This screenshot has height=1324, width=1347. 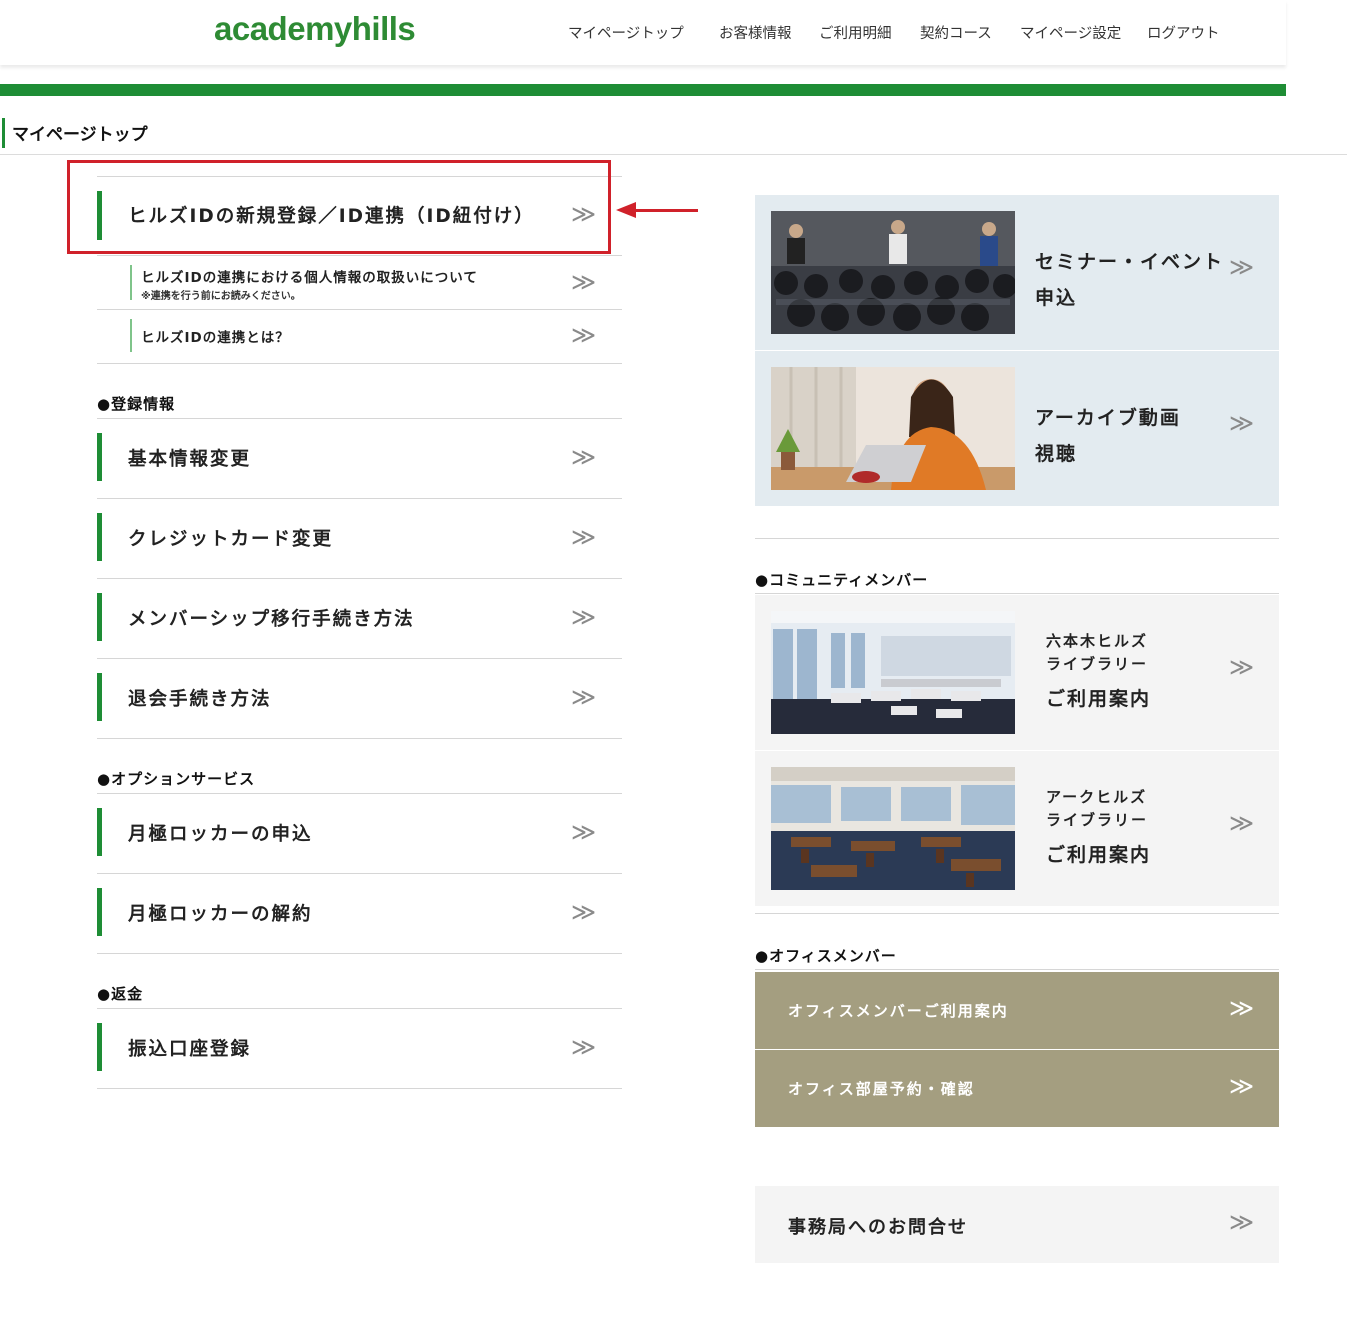 What do you see at coordinates (842, 580) in the screenshot?
I see `section-heading-community: ●コミュニティメンバー` at bounding box center [842, 580].